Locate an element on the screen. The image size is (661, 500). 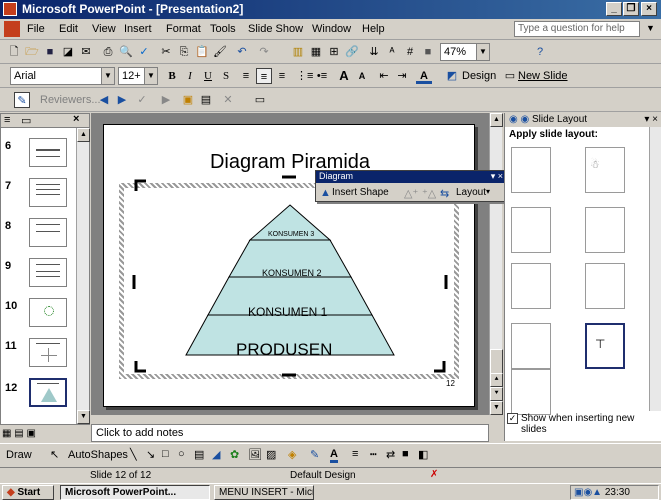
notes-pane: Click to add notes is located at coordinates (290, 433).